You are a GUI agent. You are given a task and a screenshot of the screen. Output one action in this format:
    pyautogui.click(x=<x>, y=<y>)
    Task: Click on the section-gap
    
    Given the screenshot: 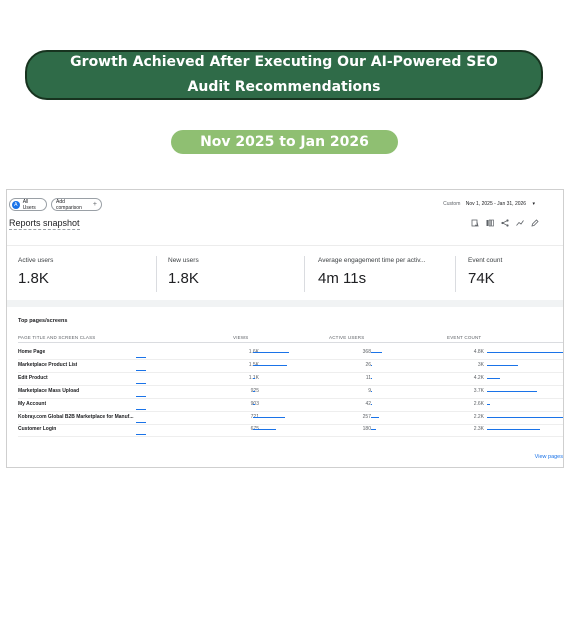 What is the action you would take?
    pyautogui.click(x=285, y=303)
    